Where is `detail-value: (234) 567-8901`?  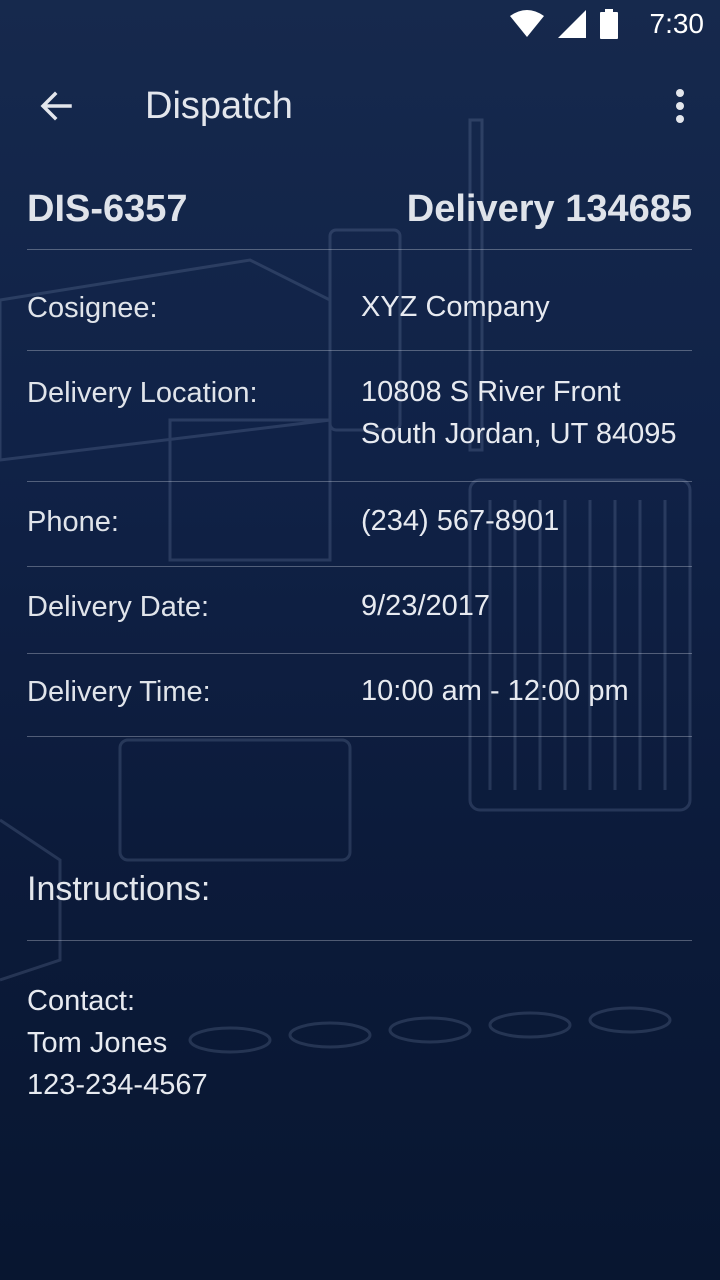 detail-value: (234) 567-8901 is located at coordinates (460, 521).